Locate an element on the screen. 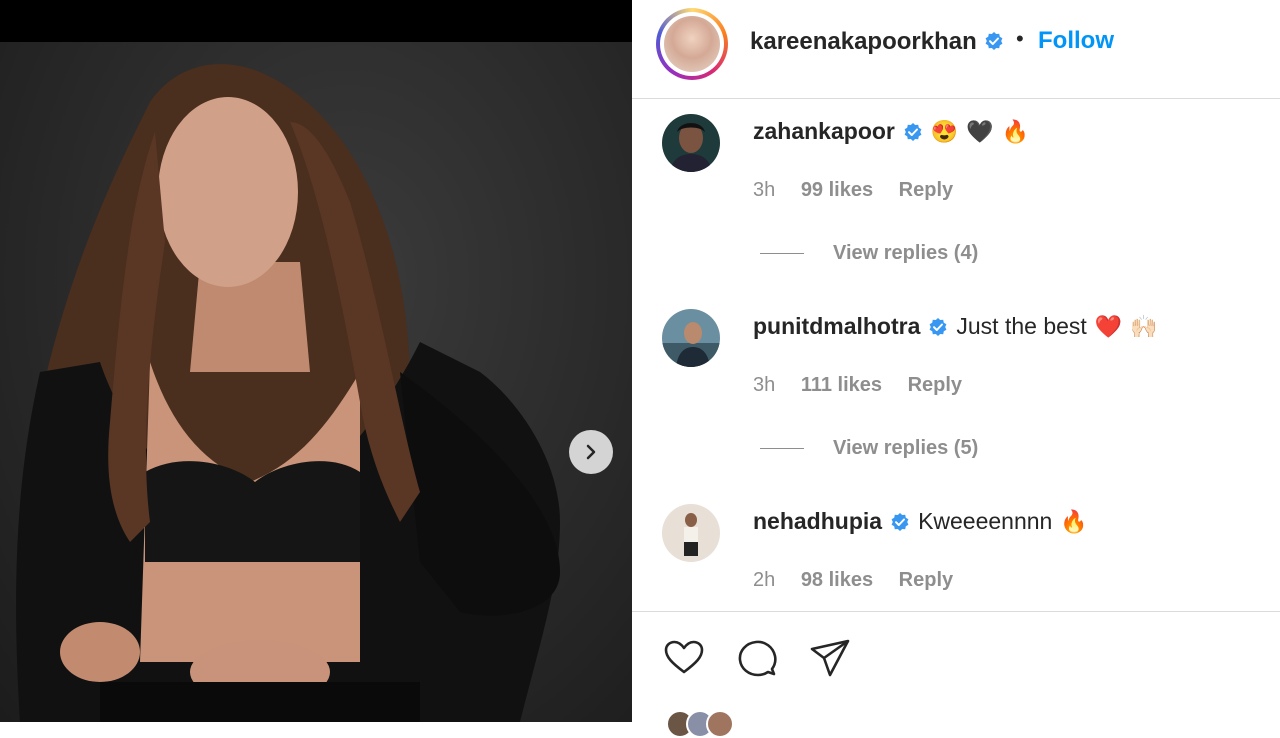 This screenshot has height=738, width=1280. comment-meta: 3h 99 likes Reply is located at coordinates (863, 190).